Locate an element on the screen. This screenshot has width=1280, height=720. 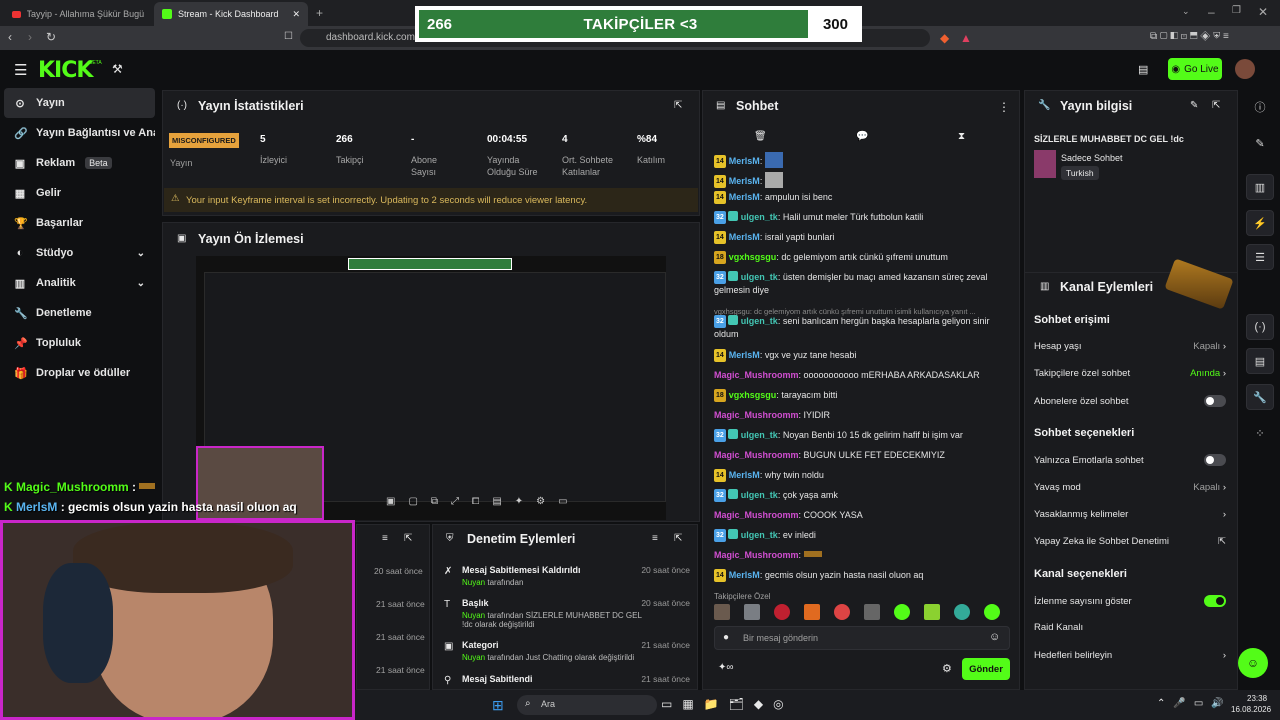
windows-start-icon: ⊞ is located at coordinates (498, 705).